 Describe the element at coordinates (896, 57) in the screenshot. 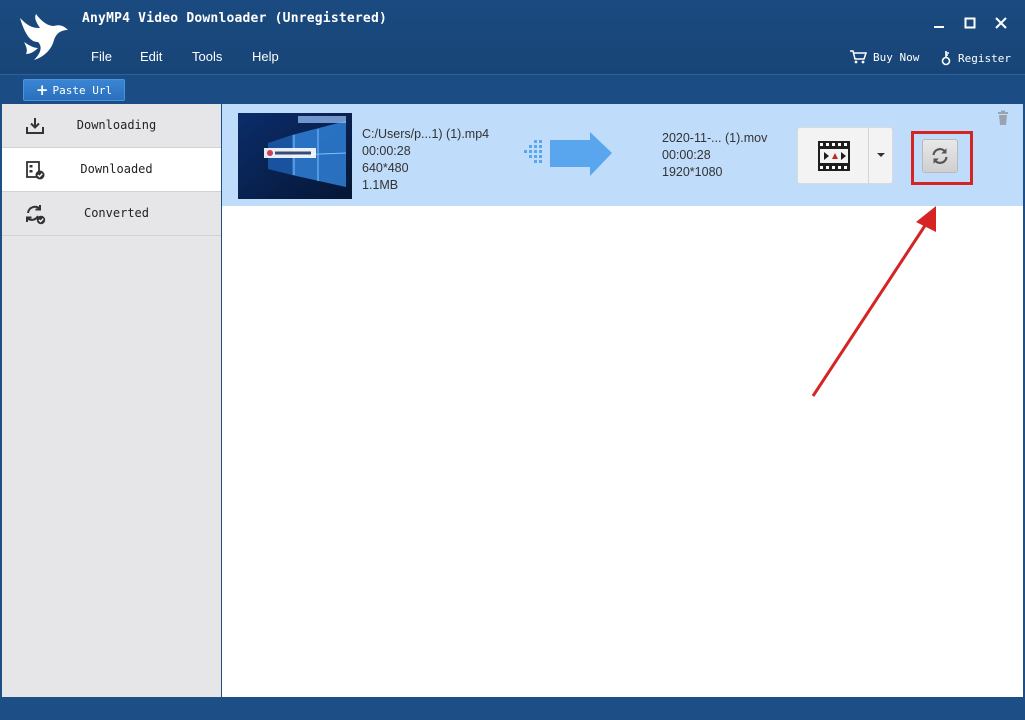

I see `buy-now-label: Buy Now` at that location.